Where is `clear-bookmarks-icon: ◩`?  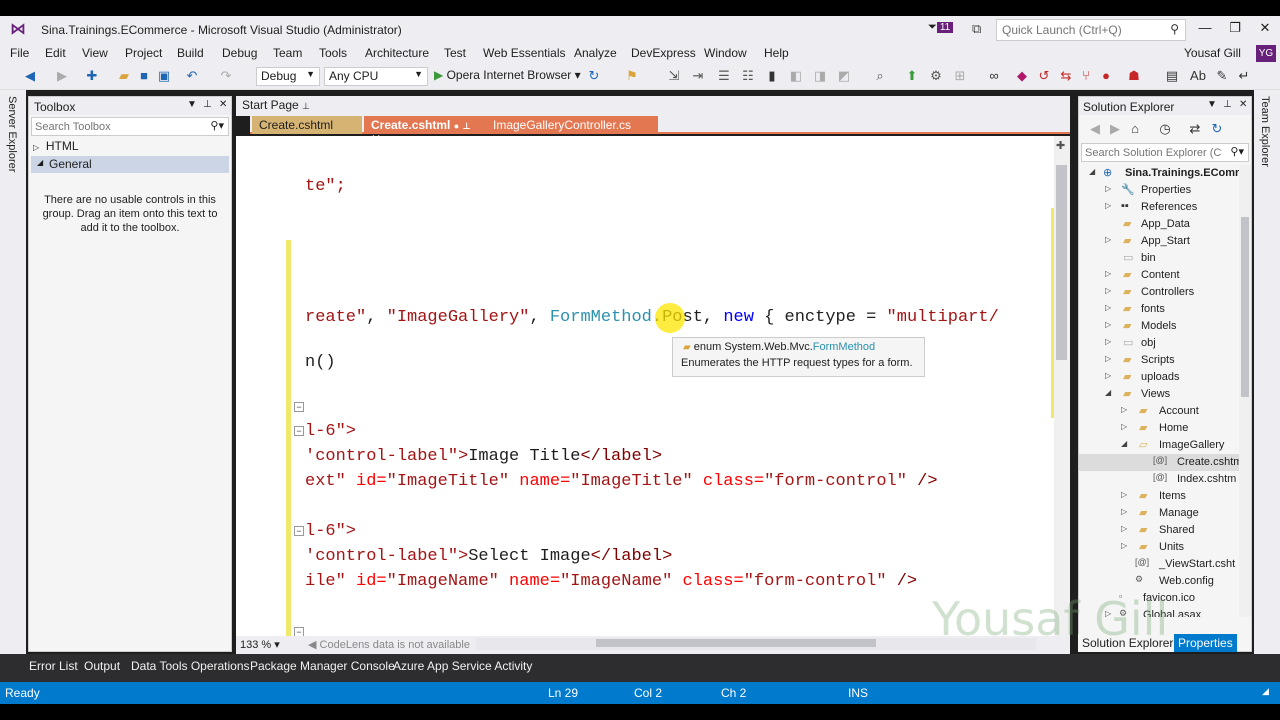
clear-bookmarks-icon: ◩ is located at coordinates (844, 76).